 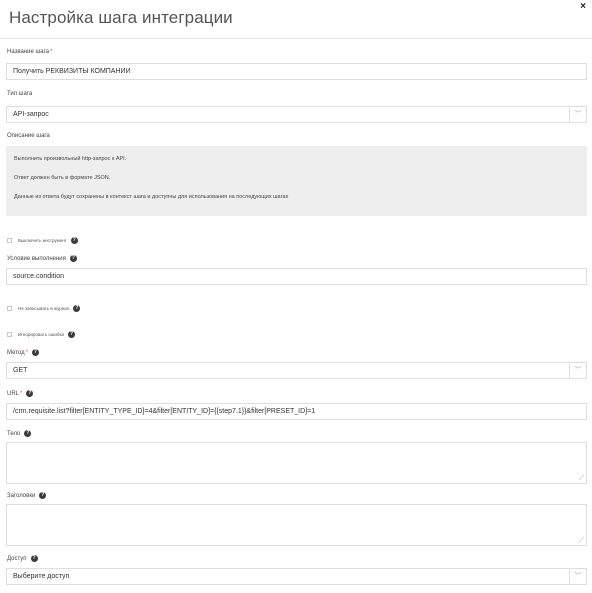 What do you see at coordinates (296, 463) in the screenshot?
I see `body-textarea: ⟋` at bounding box center [296, 463].